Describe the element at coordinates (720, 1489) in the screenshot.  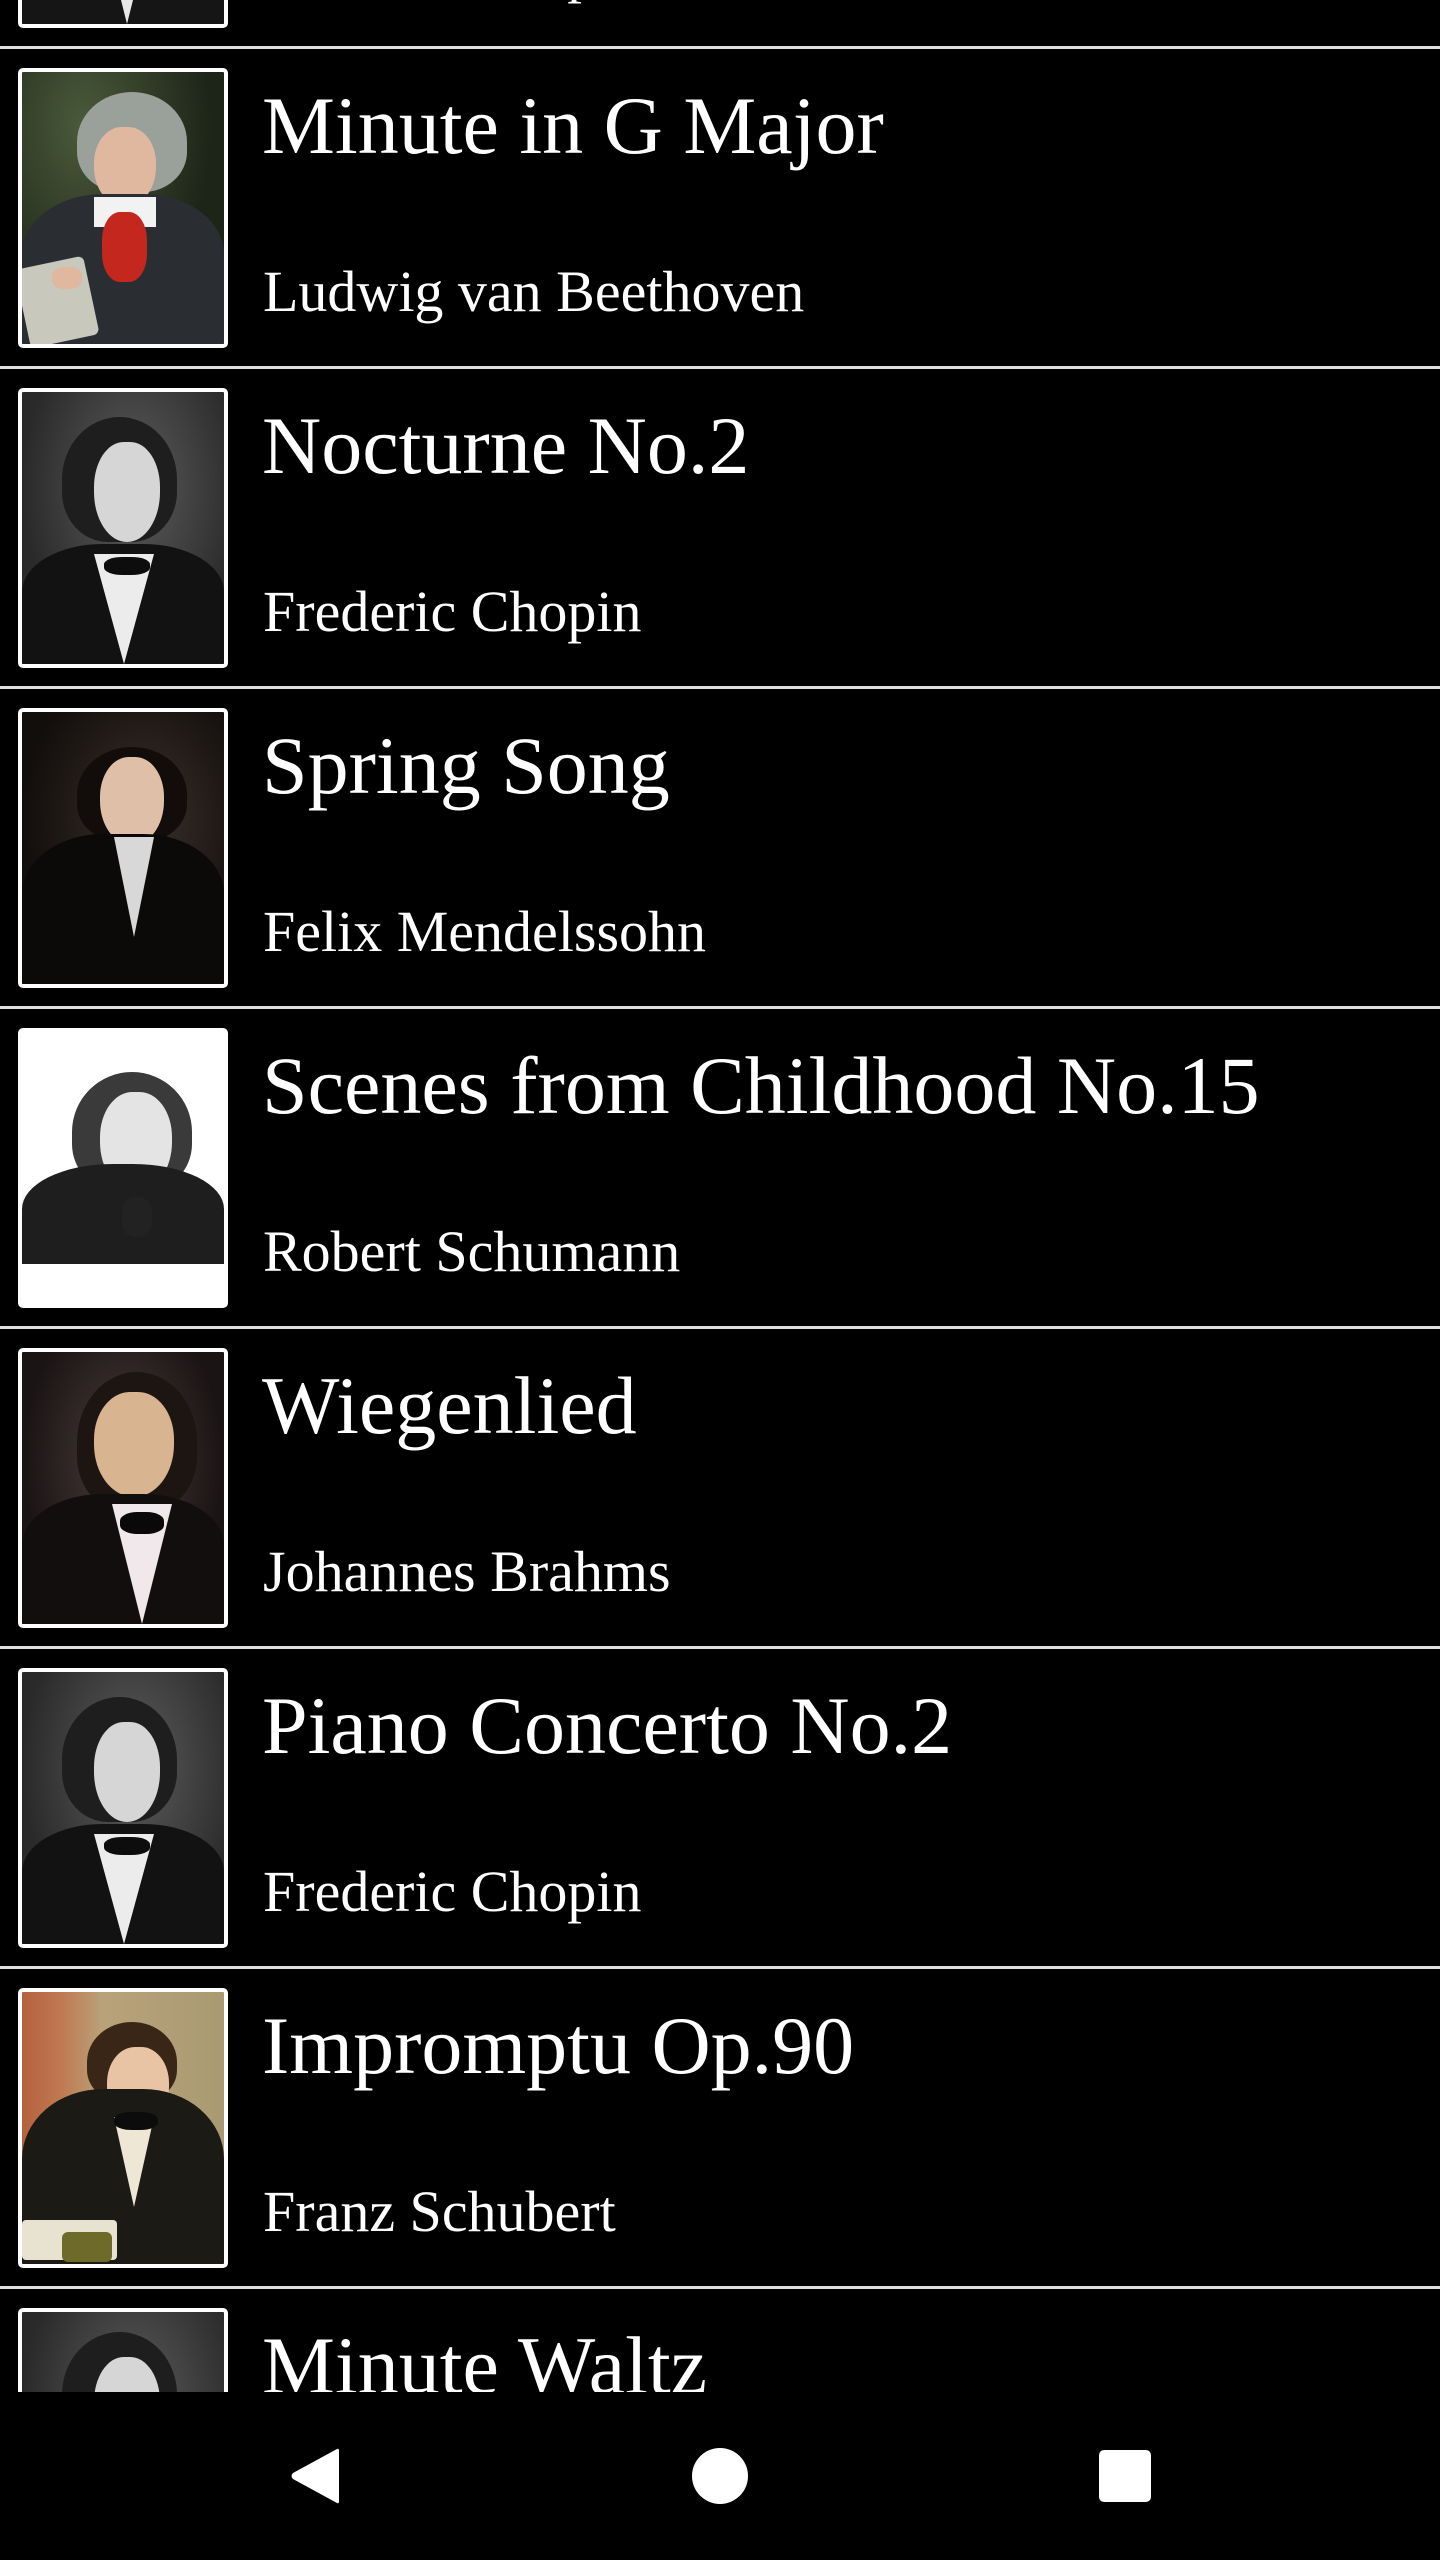
I see `song-list-item: Wiegenlied Johannes Brahms` at that location.